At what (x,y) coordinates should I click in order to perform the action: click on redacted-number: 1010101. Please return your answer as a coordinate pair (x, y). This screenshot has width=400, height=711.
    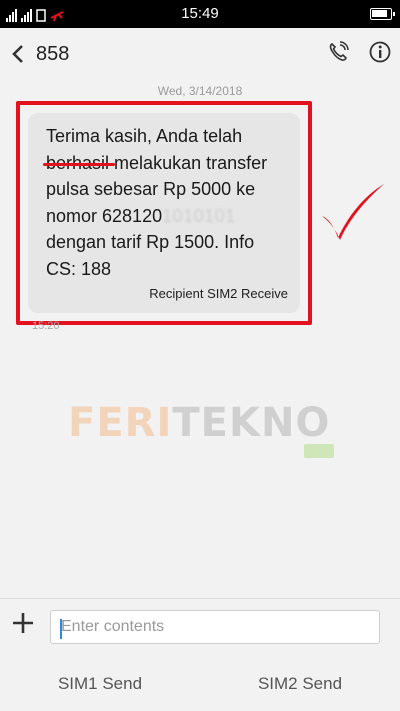
    Looking at the image, I should click on (199, 215).